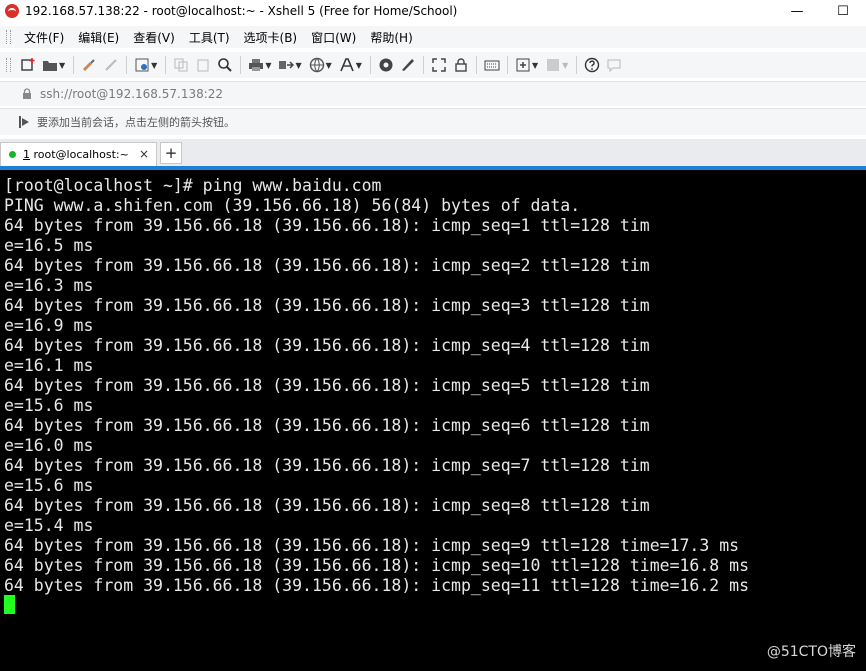 The width and height of the screenshot is (866, 671). Describe the element at coordinates (98, 37) in the screenshot. I see `menu-edit: 编辑(E)` at that location.